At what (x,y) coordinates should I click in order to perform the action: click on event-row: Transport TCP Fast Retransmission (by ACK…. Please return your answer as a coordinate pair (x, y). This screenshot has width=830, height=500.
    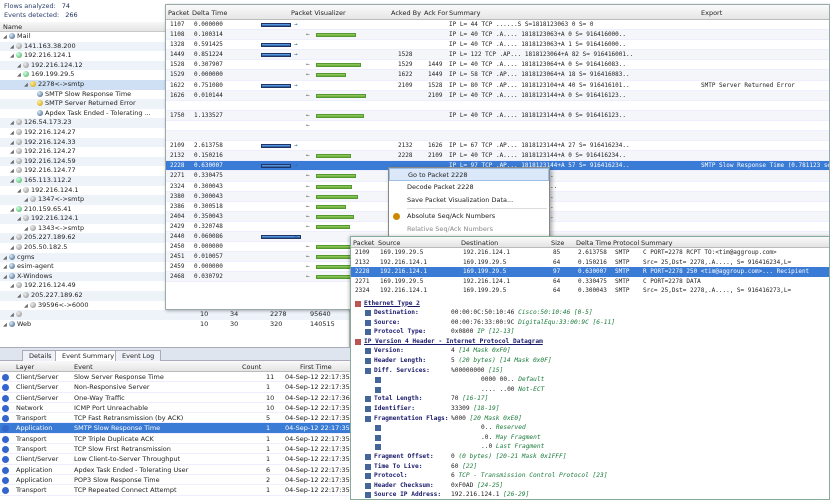
    Looking at the image, I should click on (175, 418).